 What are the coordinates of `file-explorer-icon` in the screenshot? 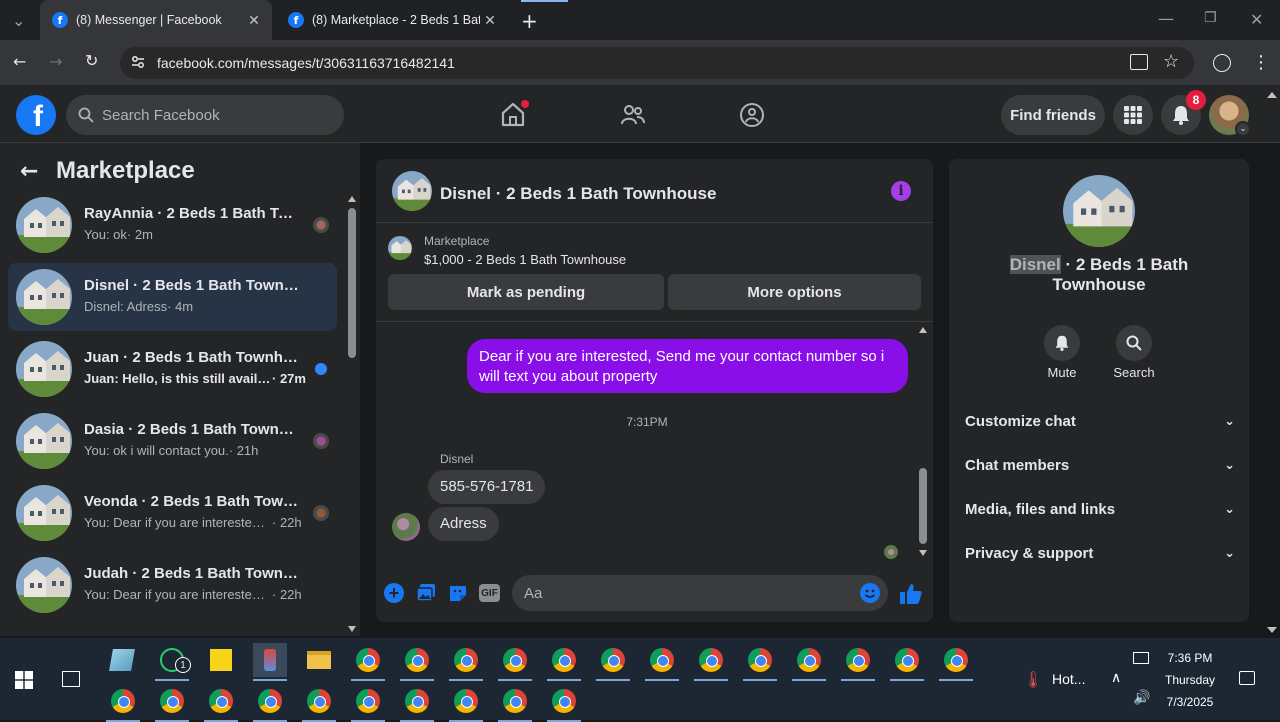 It's located at (319, 660).